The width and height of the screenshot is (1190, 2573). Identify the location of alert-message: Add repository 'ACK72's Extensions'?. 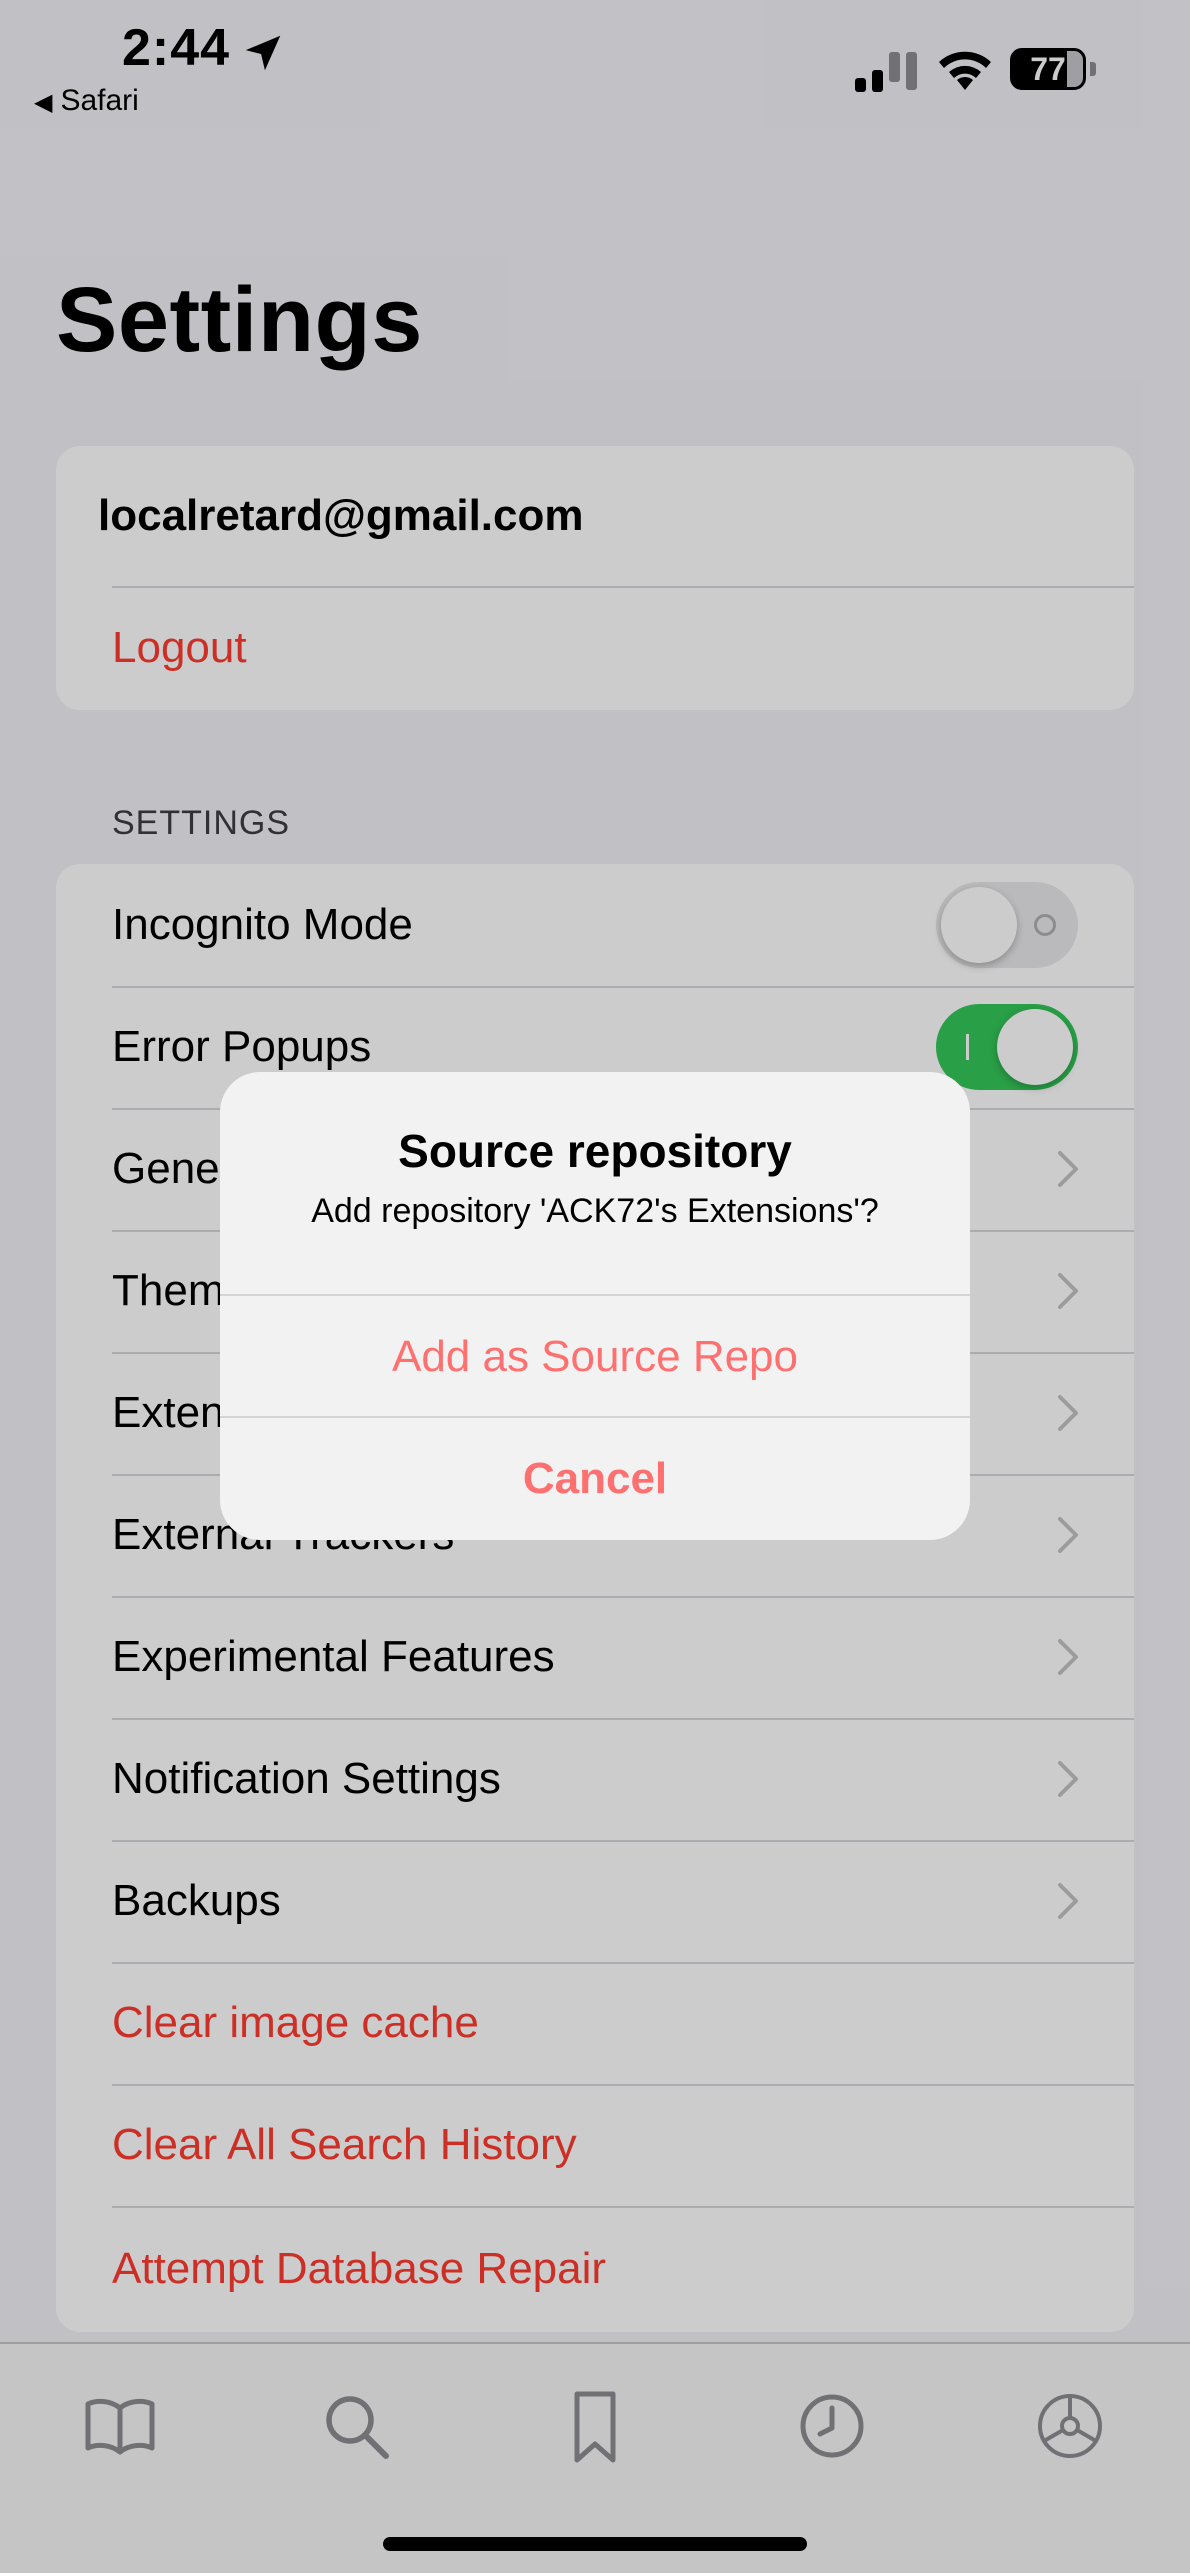
(595, 1211).